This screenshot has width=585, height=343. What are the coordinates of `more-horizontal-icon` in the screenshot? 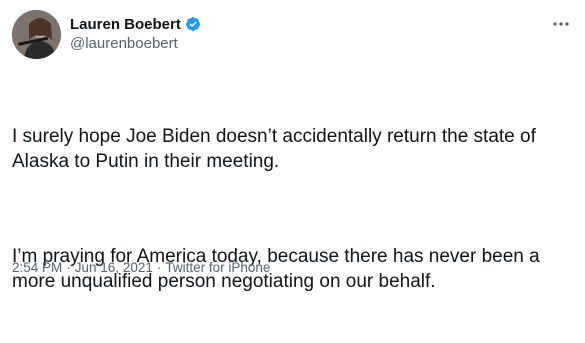 It's located at (561, 24).